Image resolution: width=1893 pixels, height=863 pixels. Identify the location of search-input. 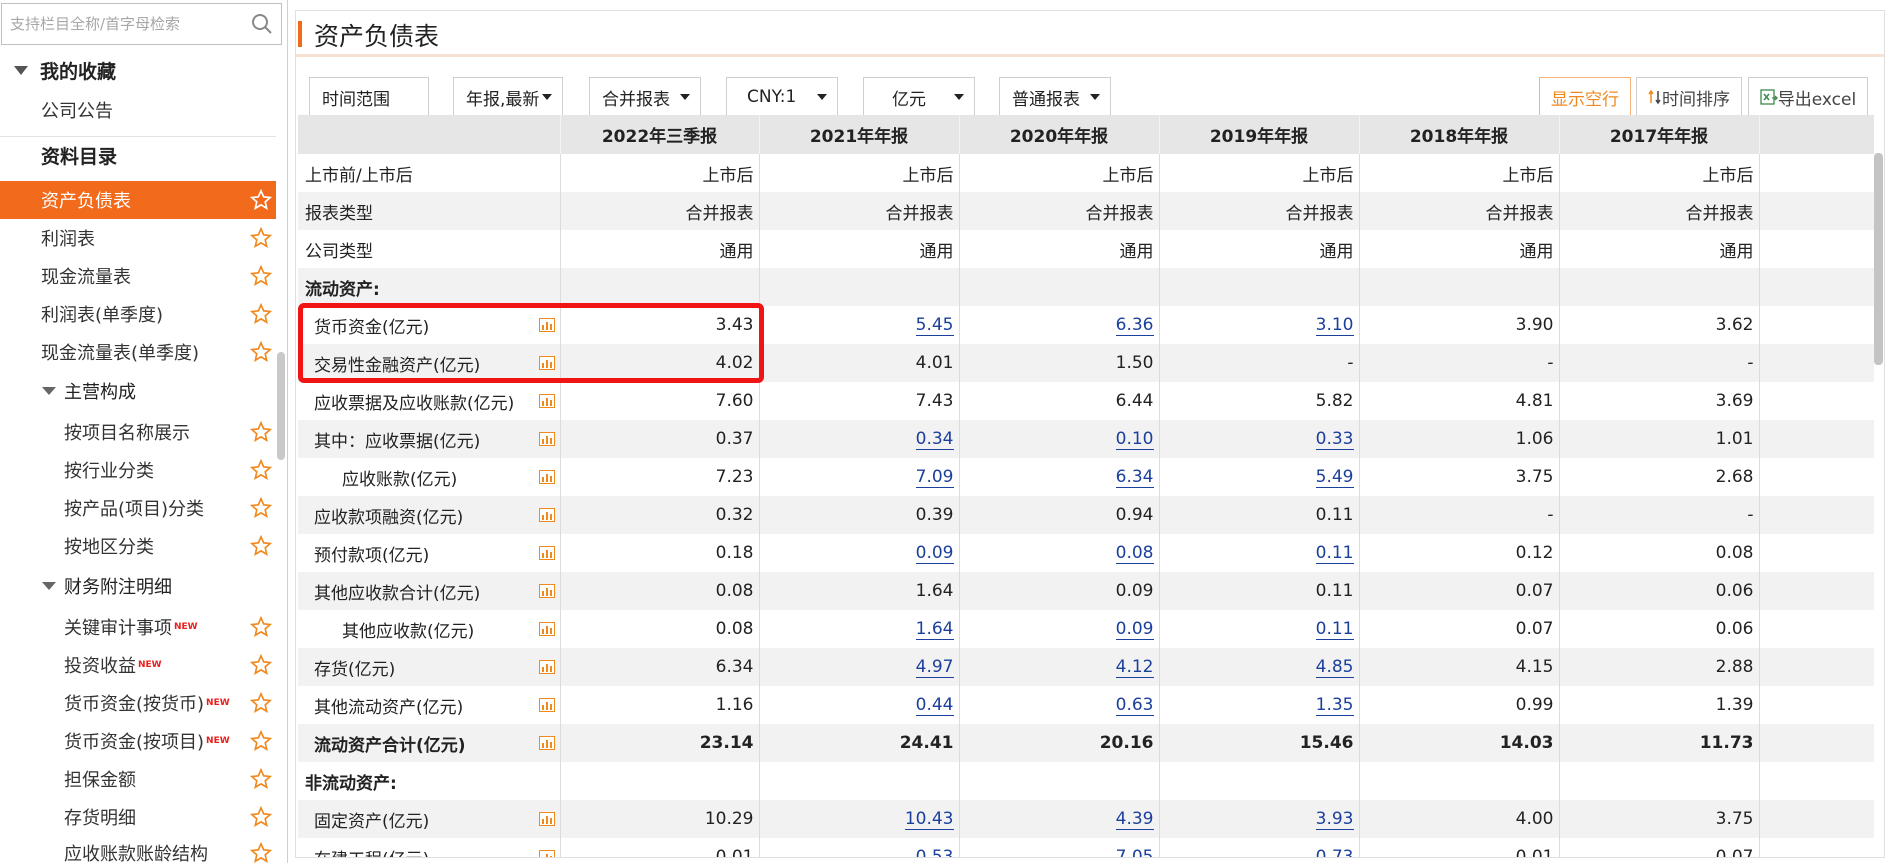
(122, 24).